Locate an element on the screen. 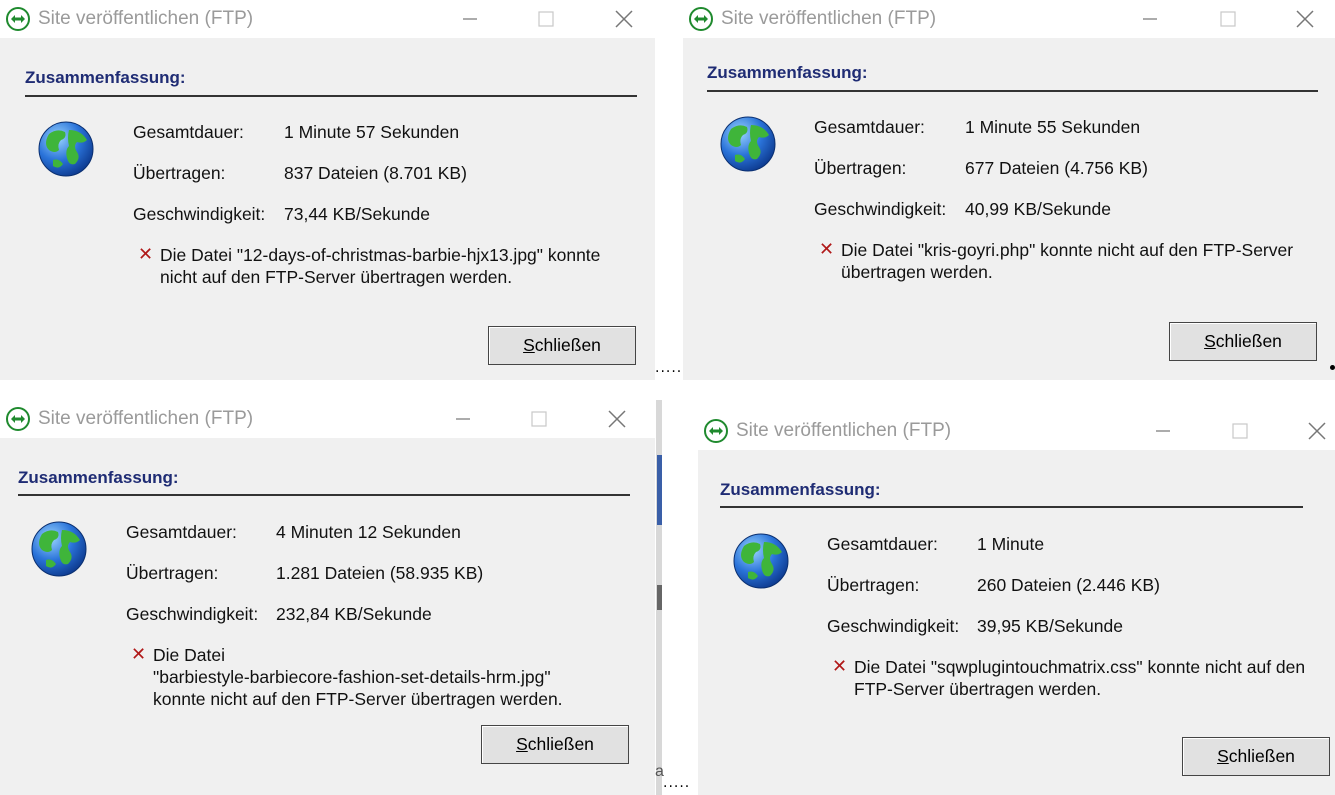 The height and width of the screenshot is (795, 1335). error-line: FTP-Server übertragen werden. is located at coordinates (978, 689).